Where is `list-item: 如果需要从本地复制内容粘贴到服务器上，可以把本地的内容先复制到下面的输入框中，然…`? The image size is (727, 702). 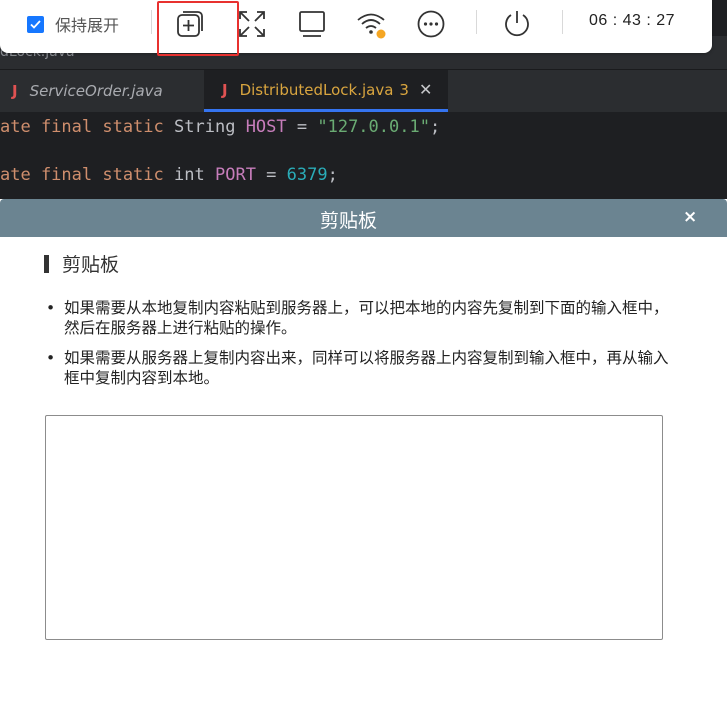 list-item: 如果需要从本地复制内容粘贴到服务器上，可以把本地的内容先复制到下面的输入框中，然… is located at coordinates (361, 318).